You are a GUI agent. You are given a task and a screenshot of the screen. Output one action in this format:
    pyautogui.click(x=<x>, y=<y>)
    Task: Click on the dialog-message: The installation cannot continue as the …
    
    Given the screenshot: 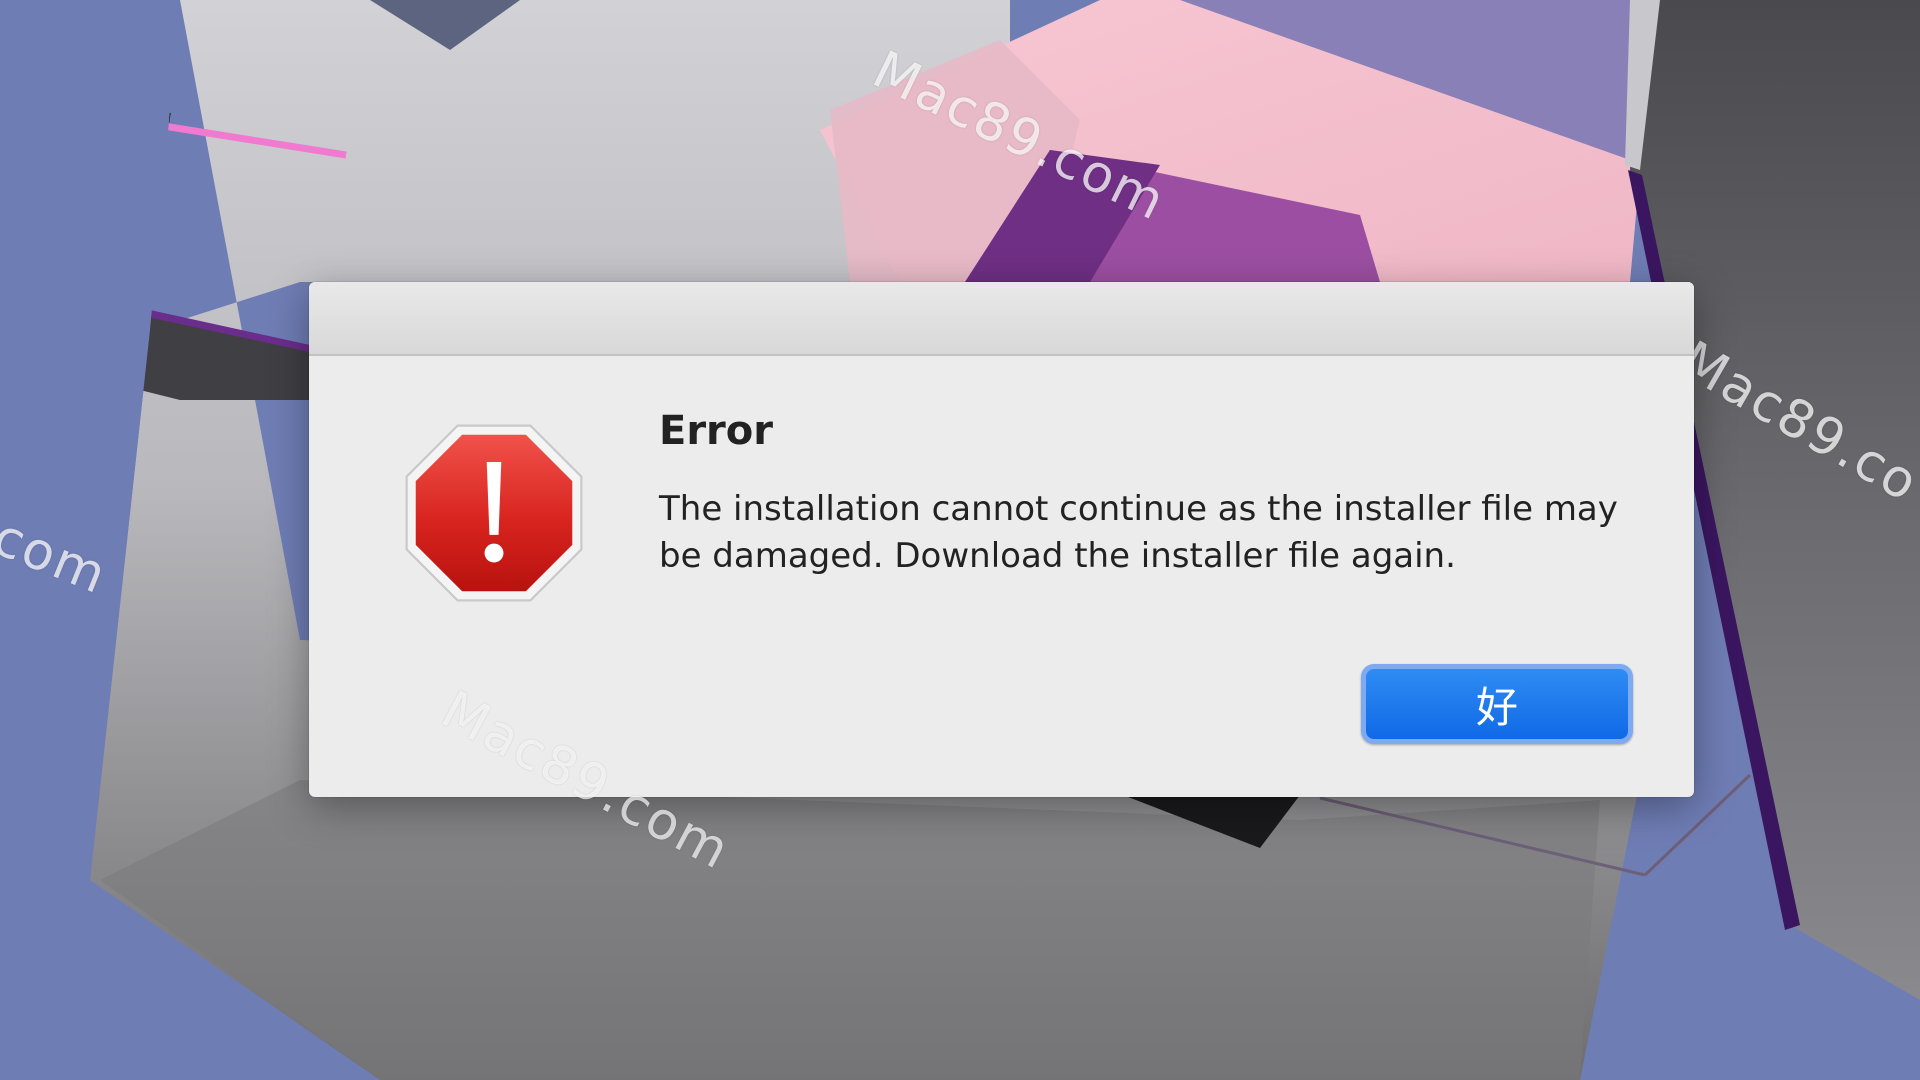 What is the action you would take?
    pyautogui.click(x=1138, y=532)
    